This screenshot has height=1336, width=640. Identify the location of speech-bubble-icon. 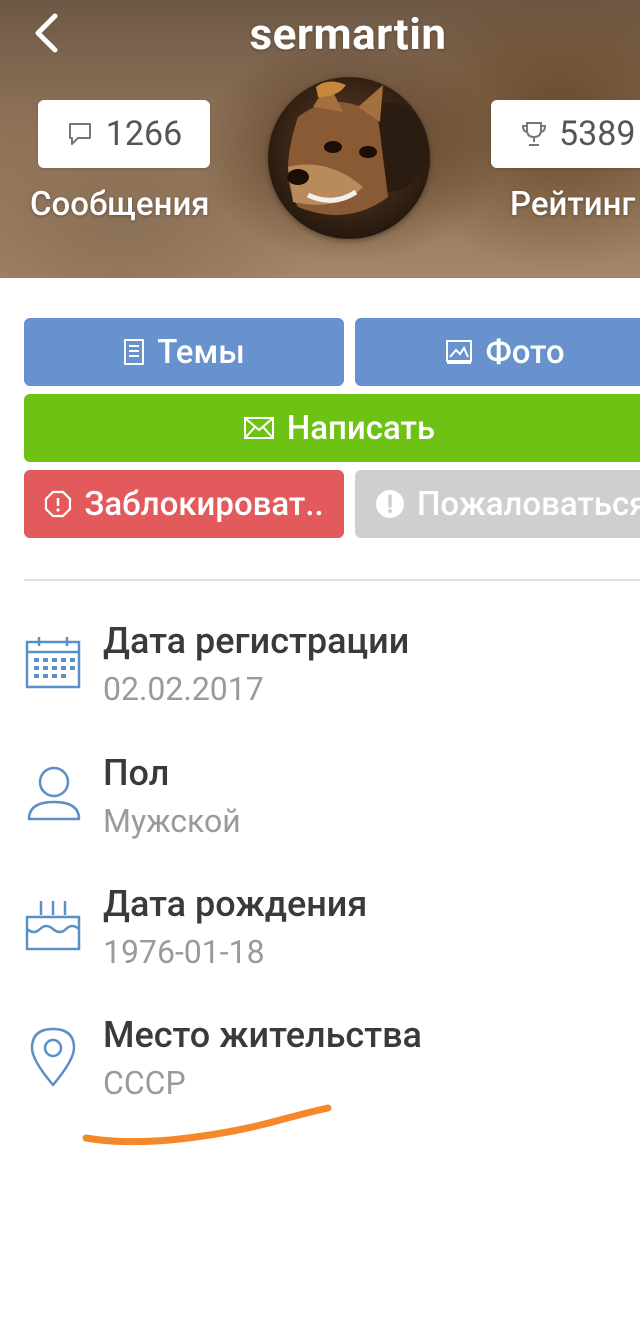
(79, 134).